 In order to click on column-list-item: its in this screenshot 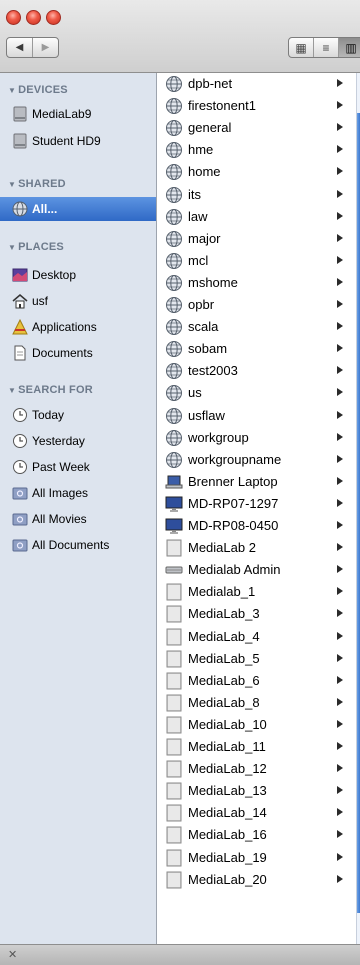, I will do `click(256, 195)`.